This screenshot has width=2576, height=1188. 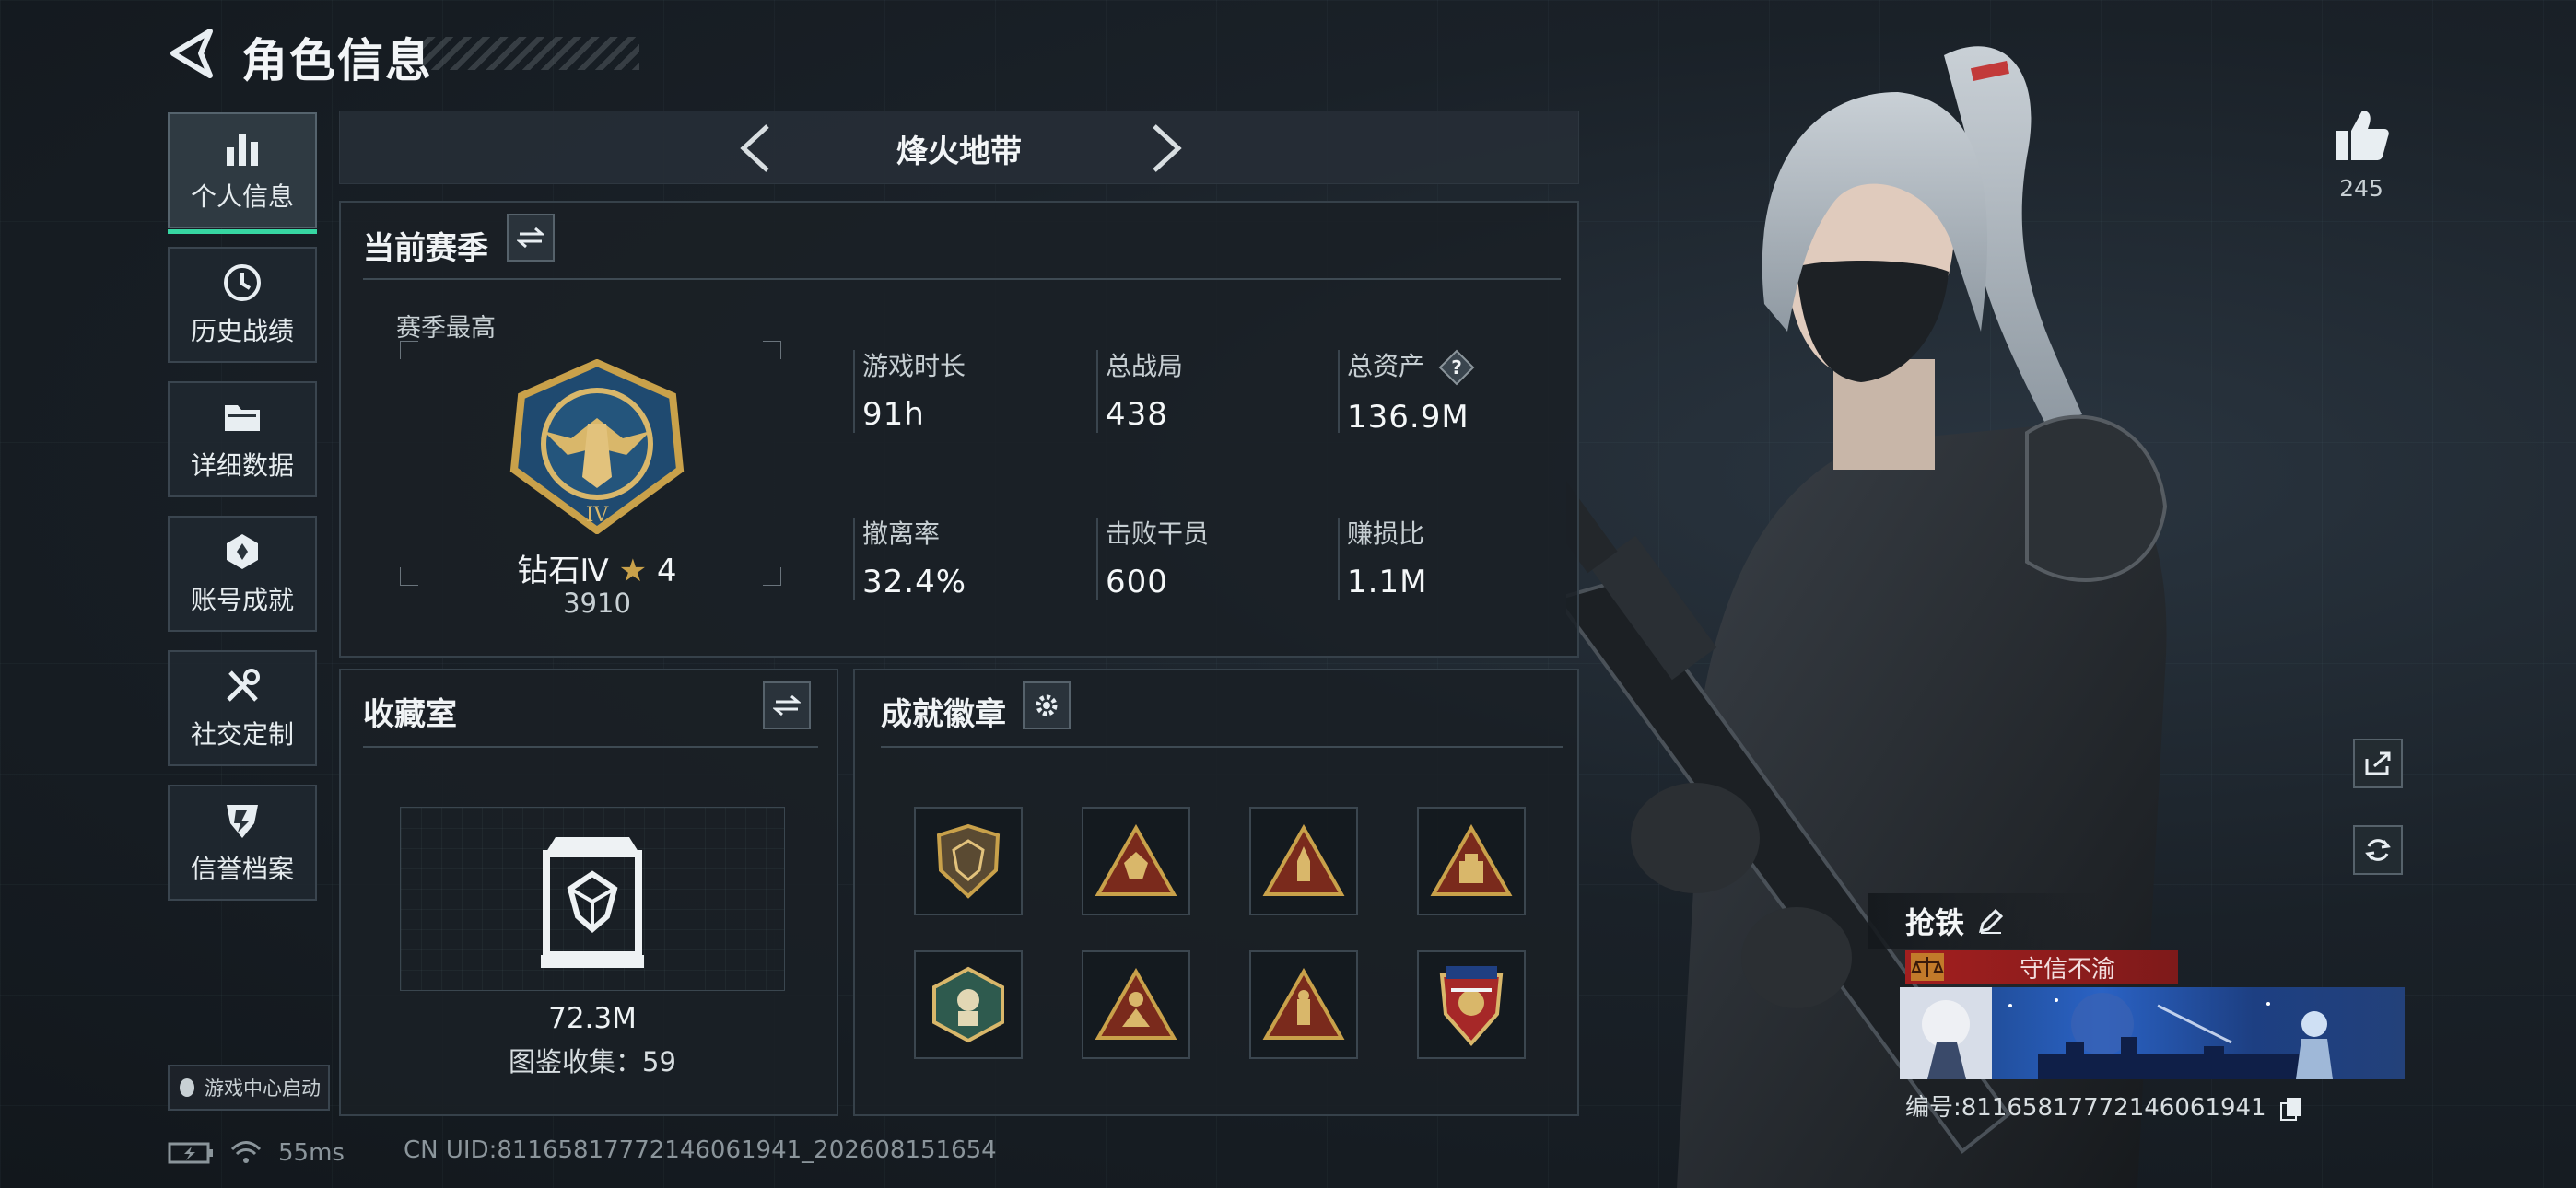 I want to click on like-count: 245, so click(x=2361, y=189).